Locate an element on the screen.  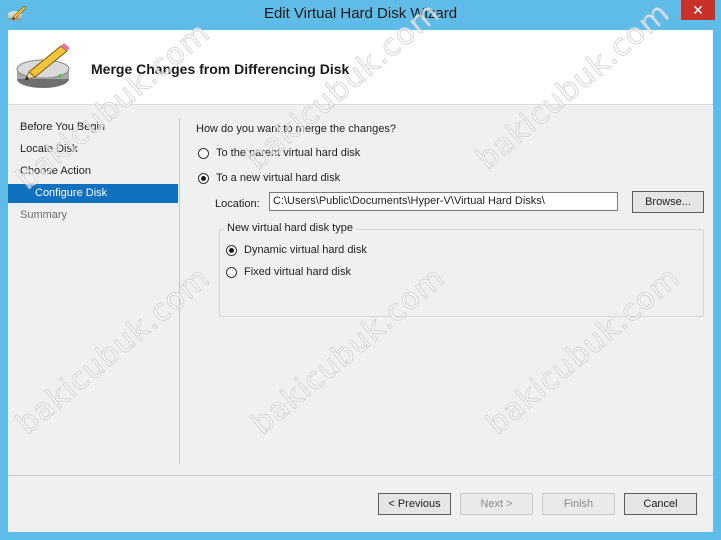
step-locate-disk: Locate Disk is located at coordinates (93, 151).